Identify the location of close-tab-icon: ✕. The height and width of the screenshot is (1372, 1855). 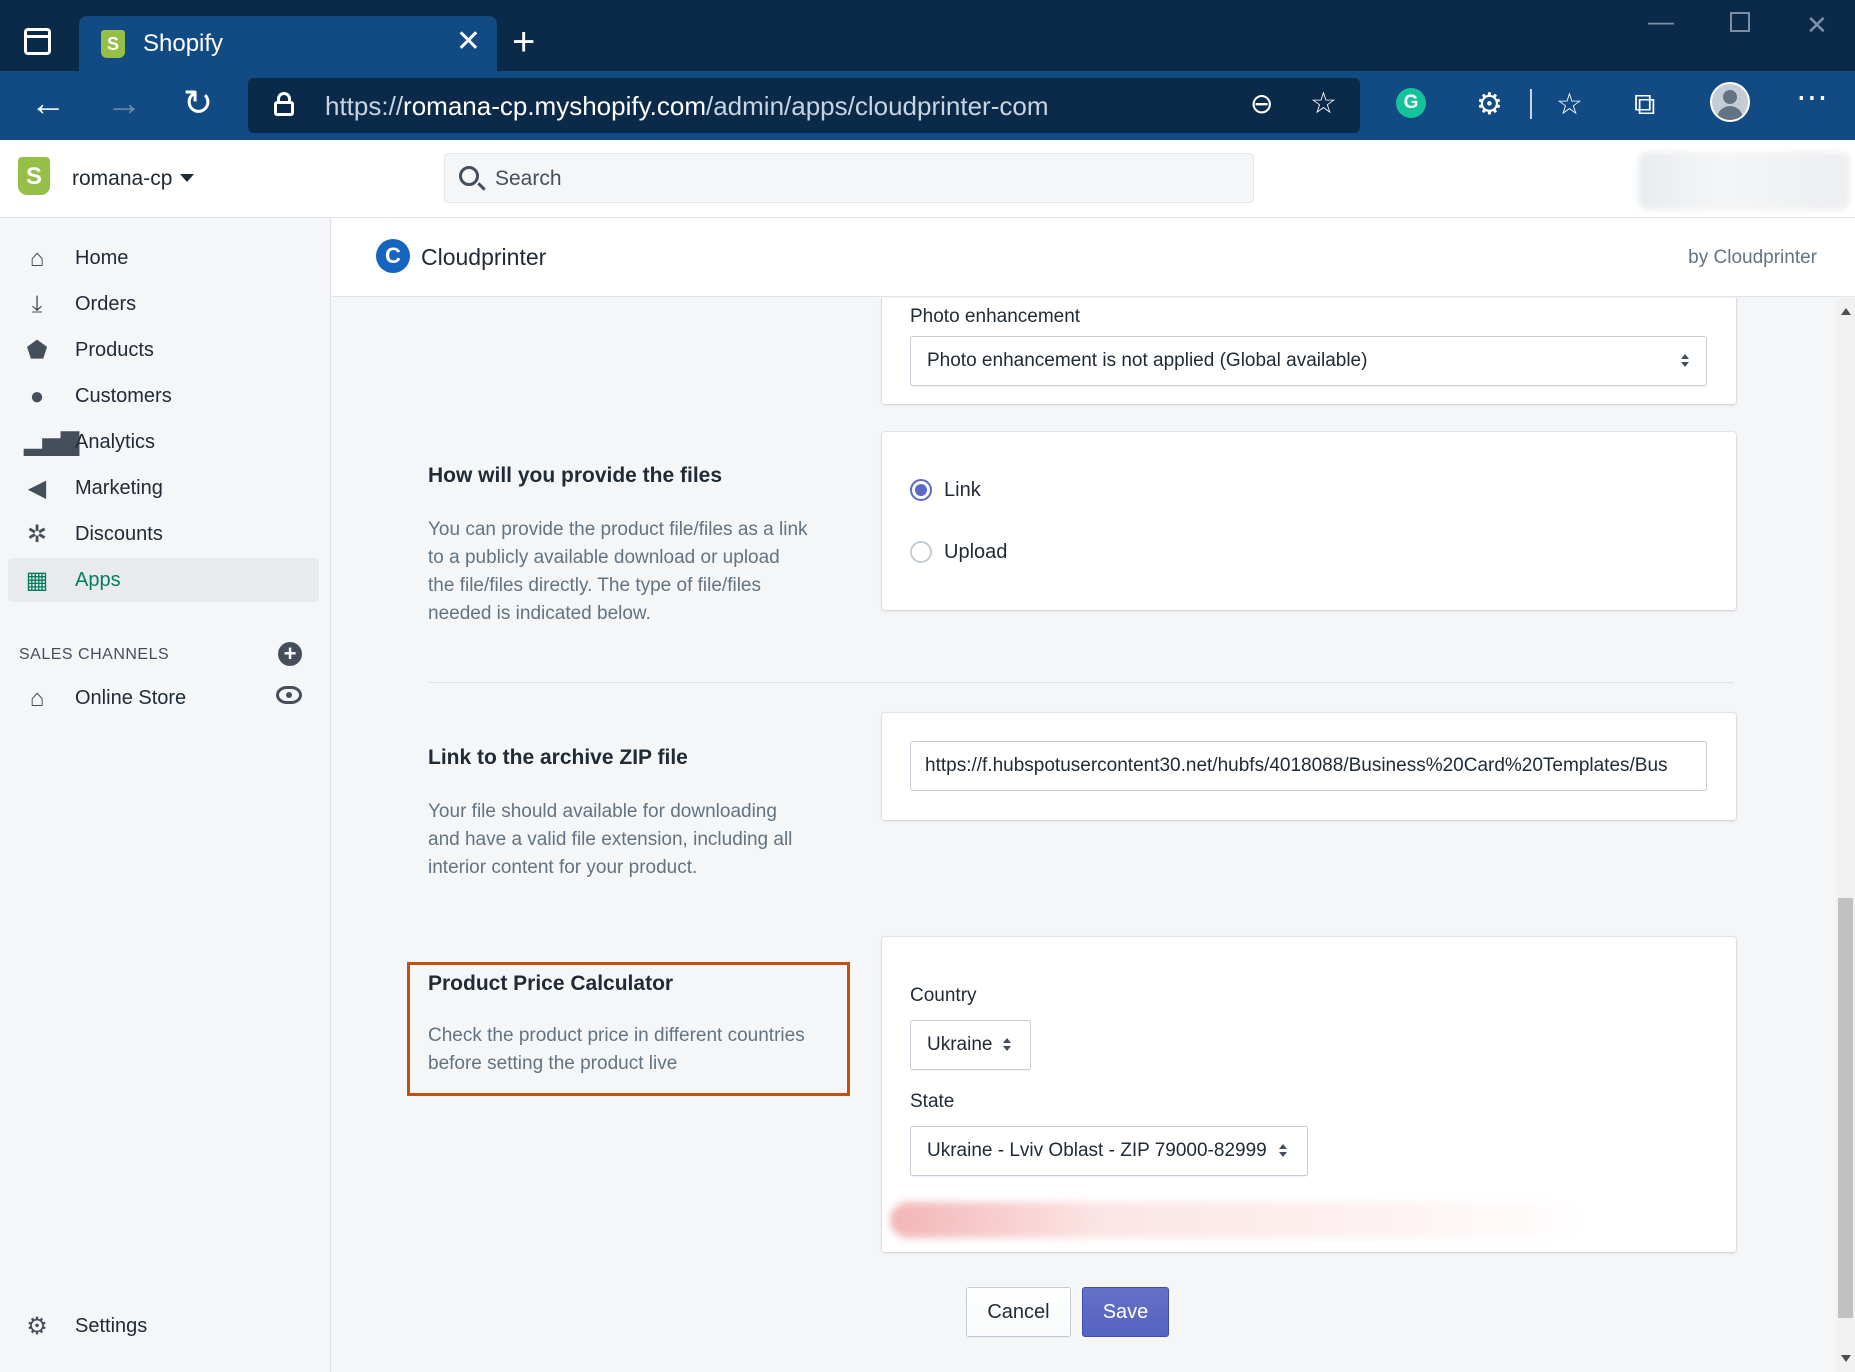
(468, 42).